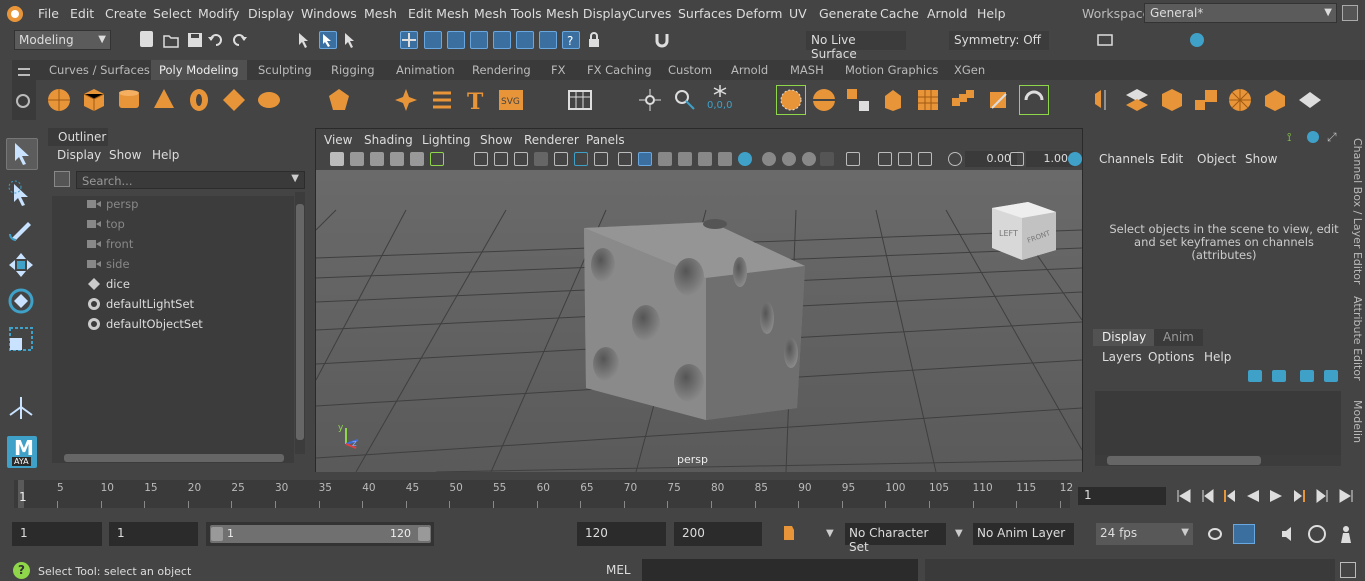 The image size is (1365, 581). What do you see at coordinates (1075, 159) in the screenshot?
I see `color-management-icon` at bounding box center [1075, 159].